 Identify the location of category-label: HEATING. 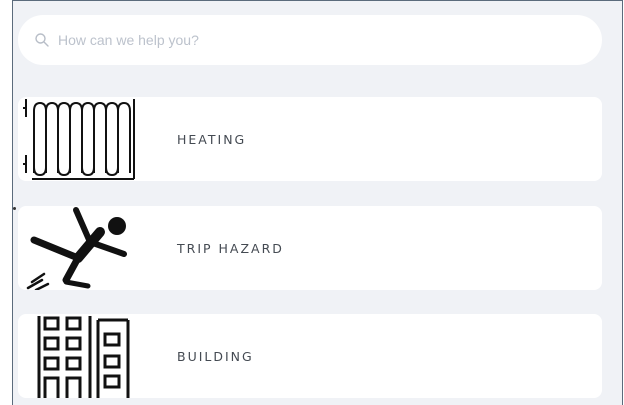
(212, 139).